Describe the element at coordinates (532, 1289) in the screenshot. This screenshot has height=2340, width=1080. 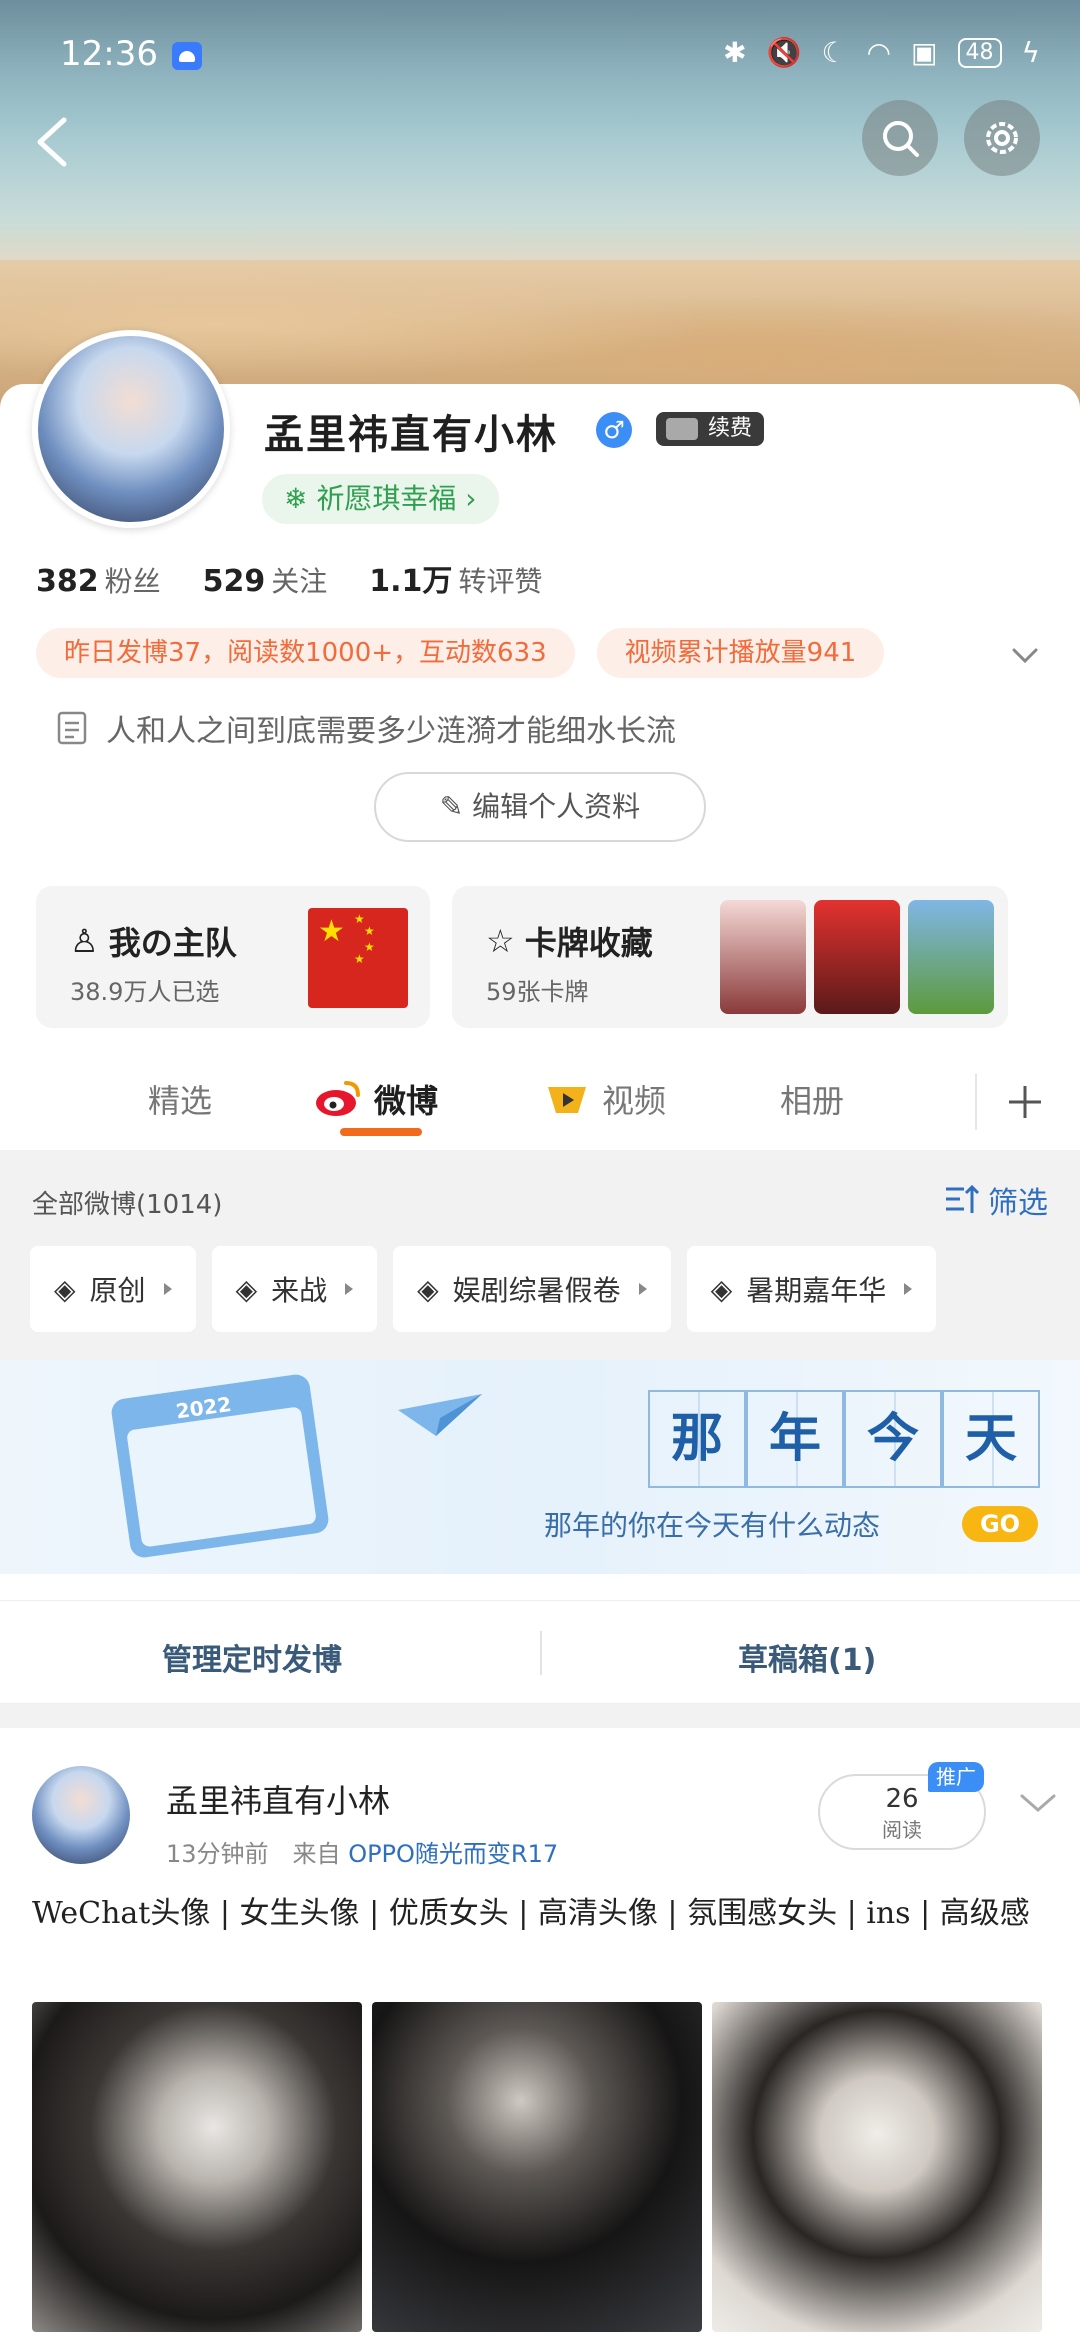
I see `chip-entertainment: ◈ 娱剧综暑假卷` at that location.